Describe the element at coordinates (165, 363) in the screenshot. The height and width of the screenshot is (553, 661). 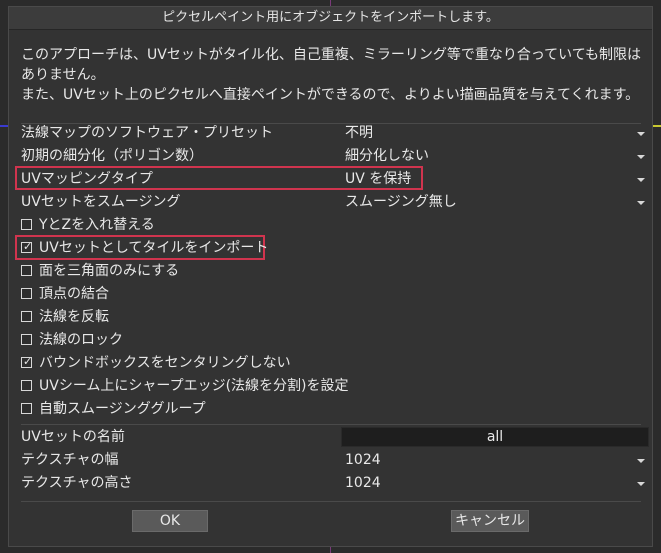
I see `checkbox-label: バウンドボックスをセンタリングしない` at that location.